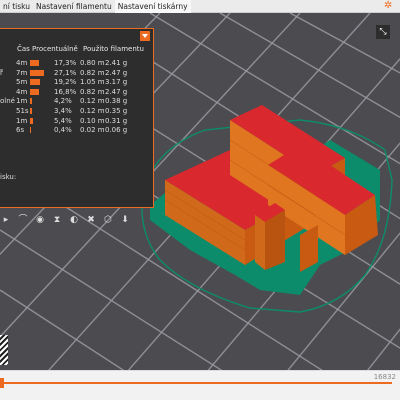  What do you see at coordinates (63, 101) in the screenshot?
I see `row-percent: 4,2%` at bounding box center [63, 101].